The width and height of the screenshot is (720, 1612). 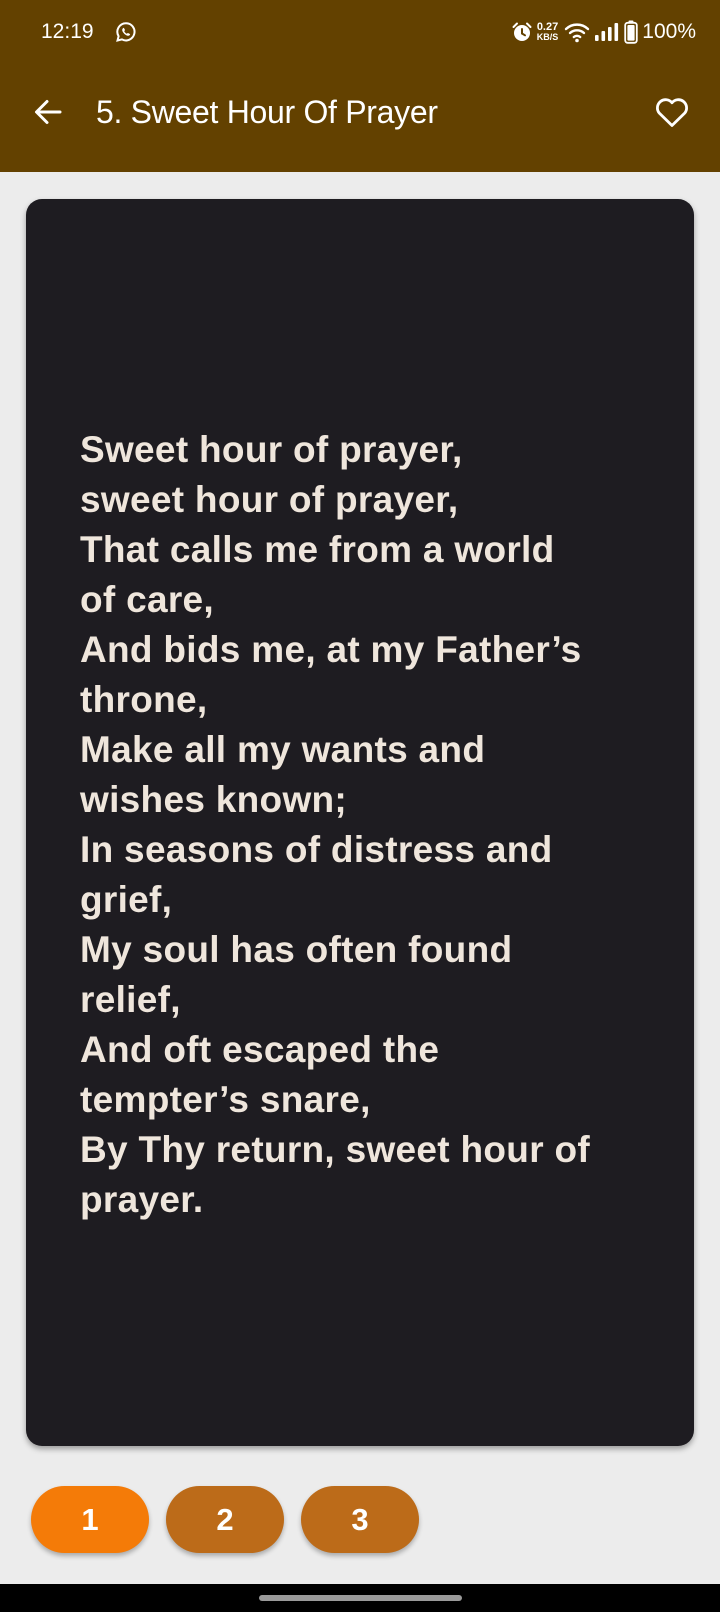 What do you see at coordinates (669, 31) in the screenshot?
I see `battery-percent: 100%` at bounding box center [669, 31].